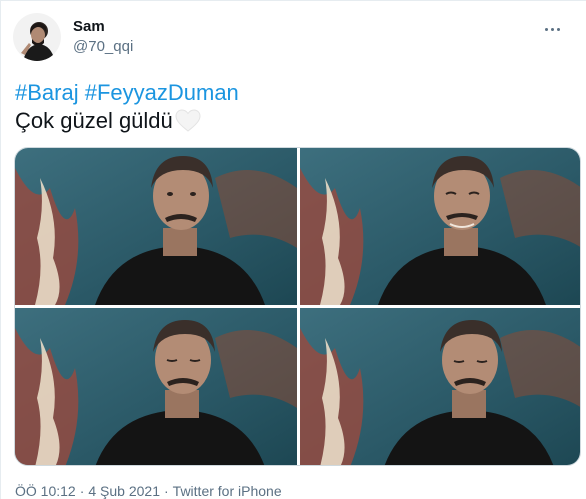  What do you see at coordinates (47, 92) in the screenshot?
I see `hashtag-baraj: #Baraj` at bounding box center [47, 92].